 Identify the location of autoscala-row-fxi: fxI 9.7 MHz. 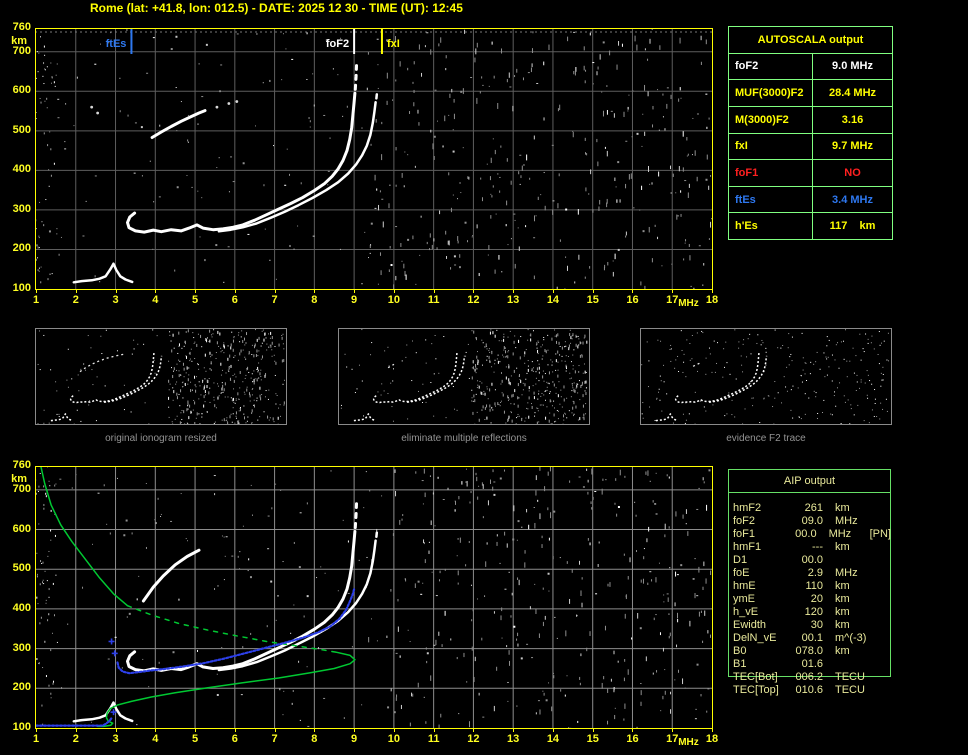
(810, 147).